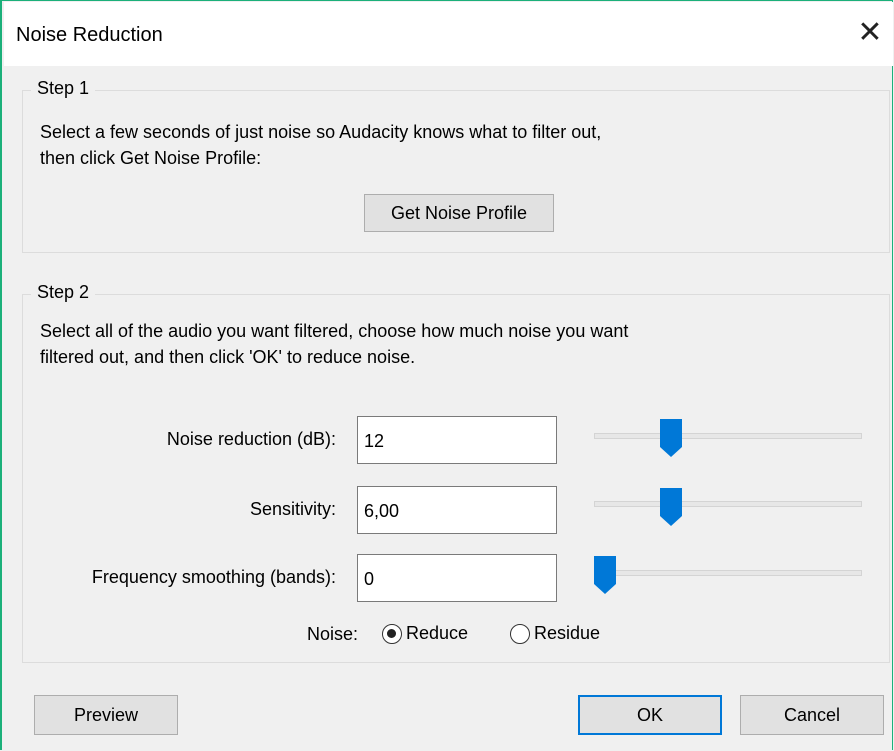 The width and height of the screenshot is (894, 751). I want to click on sensitivity-slider-track, so click(728, 504).